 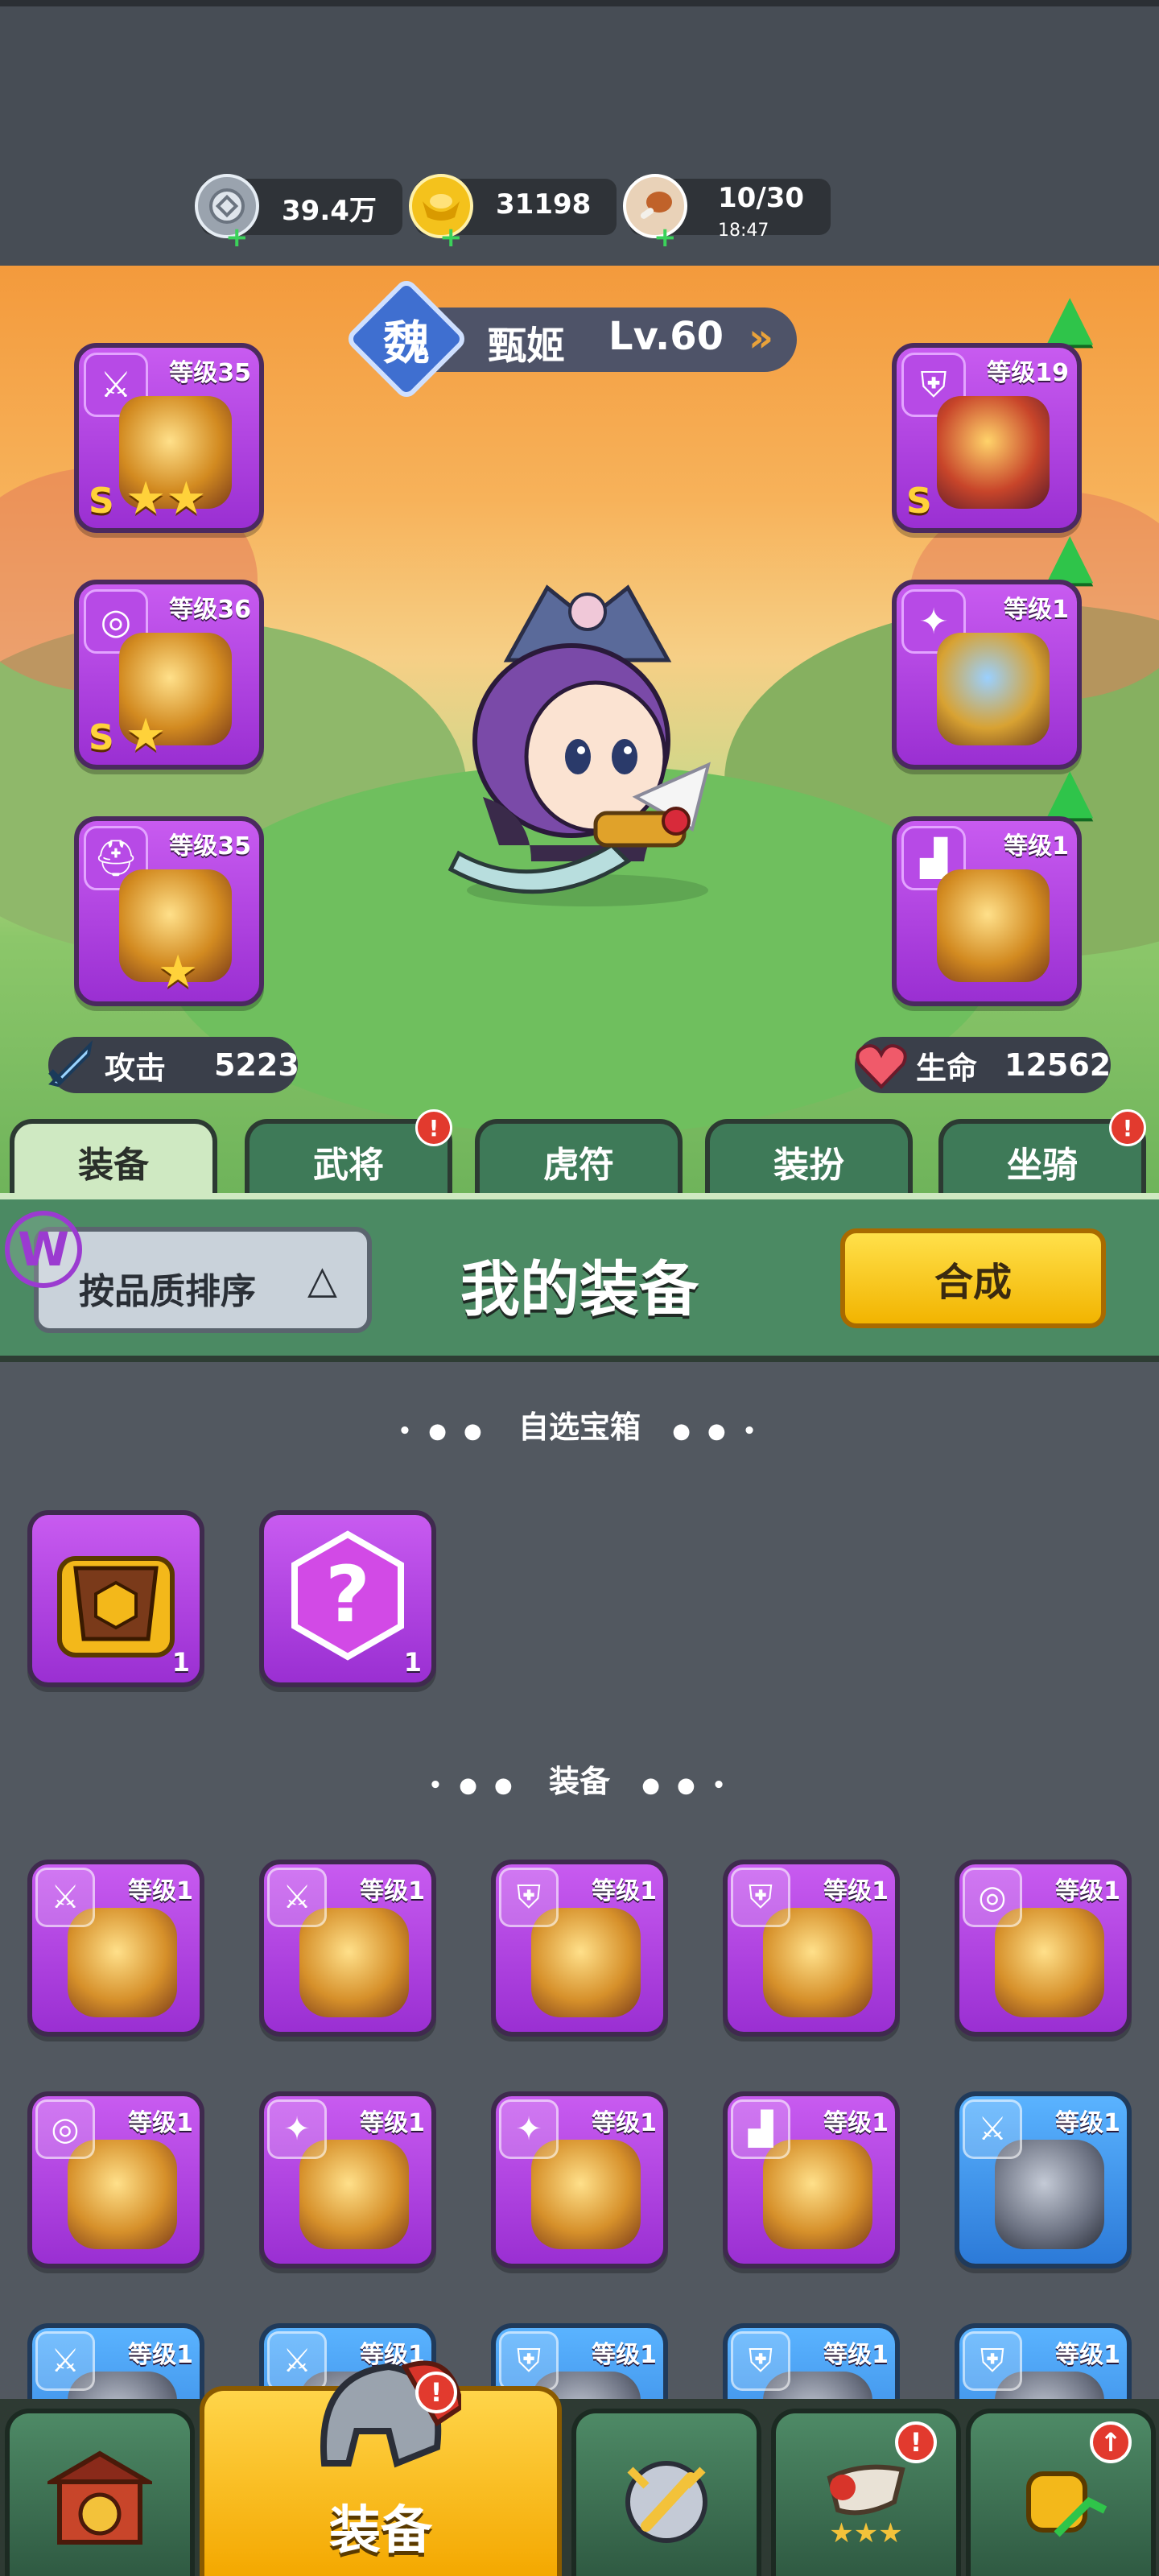 I want to click on chest-item: ? 1, so click(x=347, y=1598).